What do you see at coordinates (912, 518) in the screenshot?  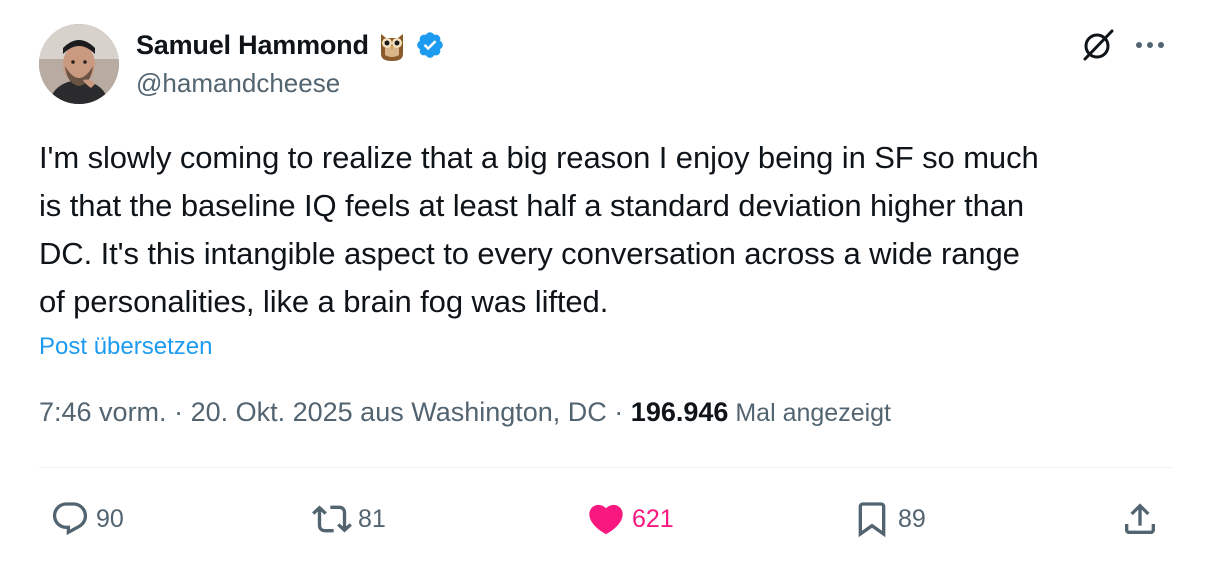 I see `bookmark-count: 89` at bounding box center [912, 518].